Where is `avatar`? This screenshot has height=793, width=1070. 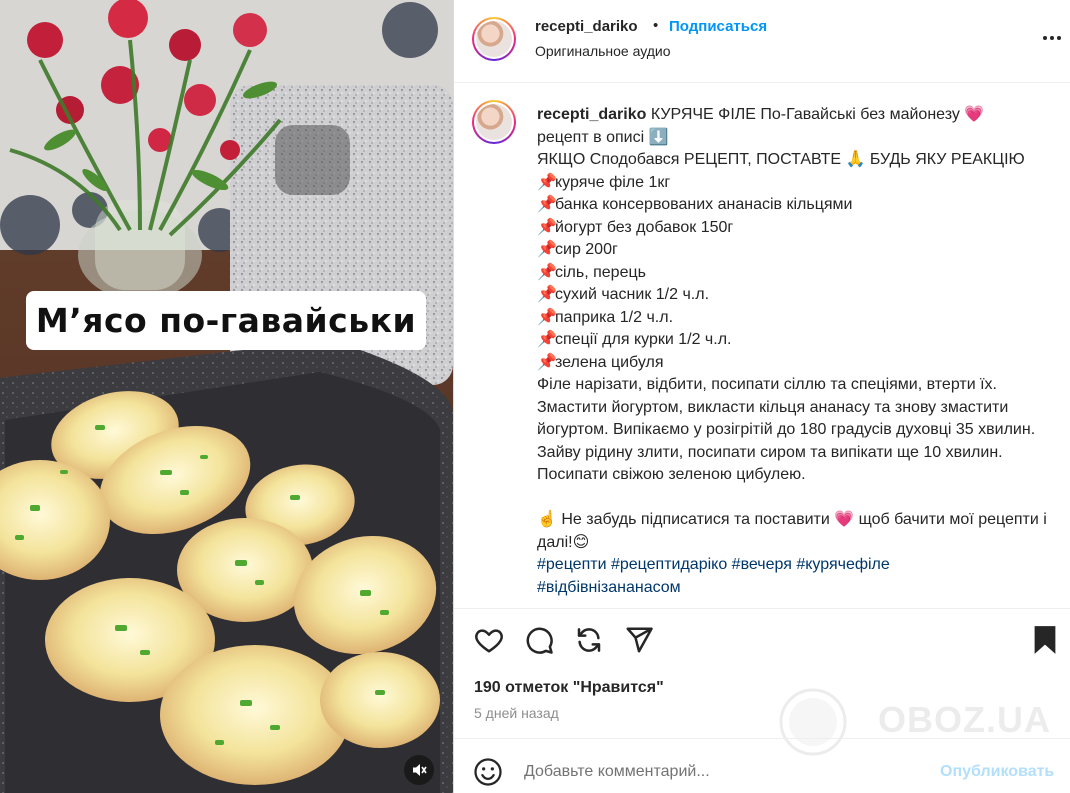
avatar is located at coordinates (494, 39).